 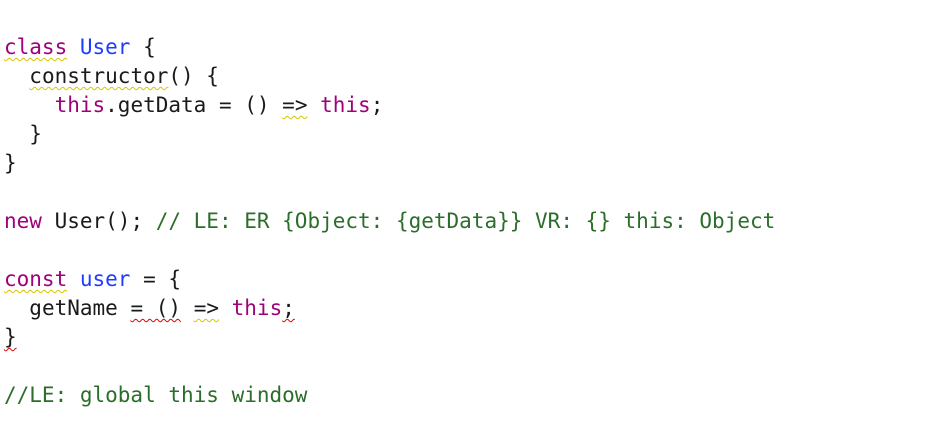 I want to click on property-name: getName, so click(x=80, y=308).